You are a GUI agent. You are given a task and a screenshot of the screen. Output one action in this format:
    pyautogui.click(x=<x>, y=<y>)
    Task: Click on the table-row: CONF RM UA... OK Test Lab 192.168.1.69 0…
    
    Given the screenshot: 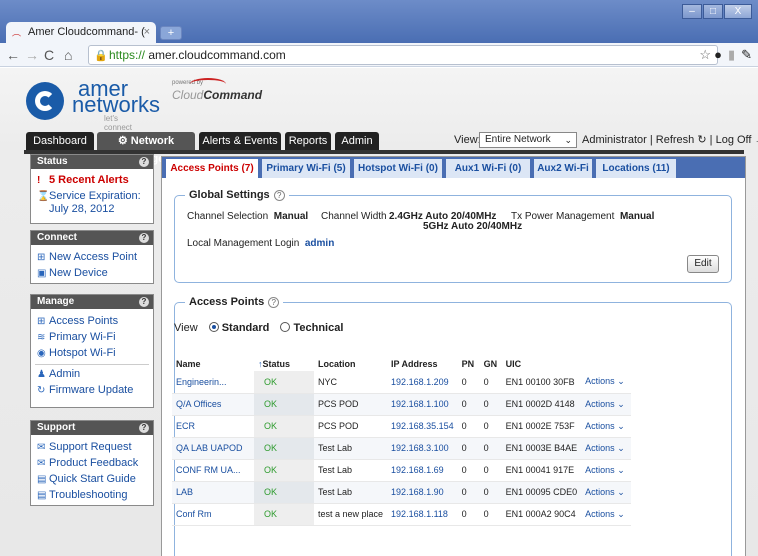 What is the action you would take?
    pyautogui.click(x=402, y=470)
    